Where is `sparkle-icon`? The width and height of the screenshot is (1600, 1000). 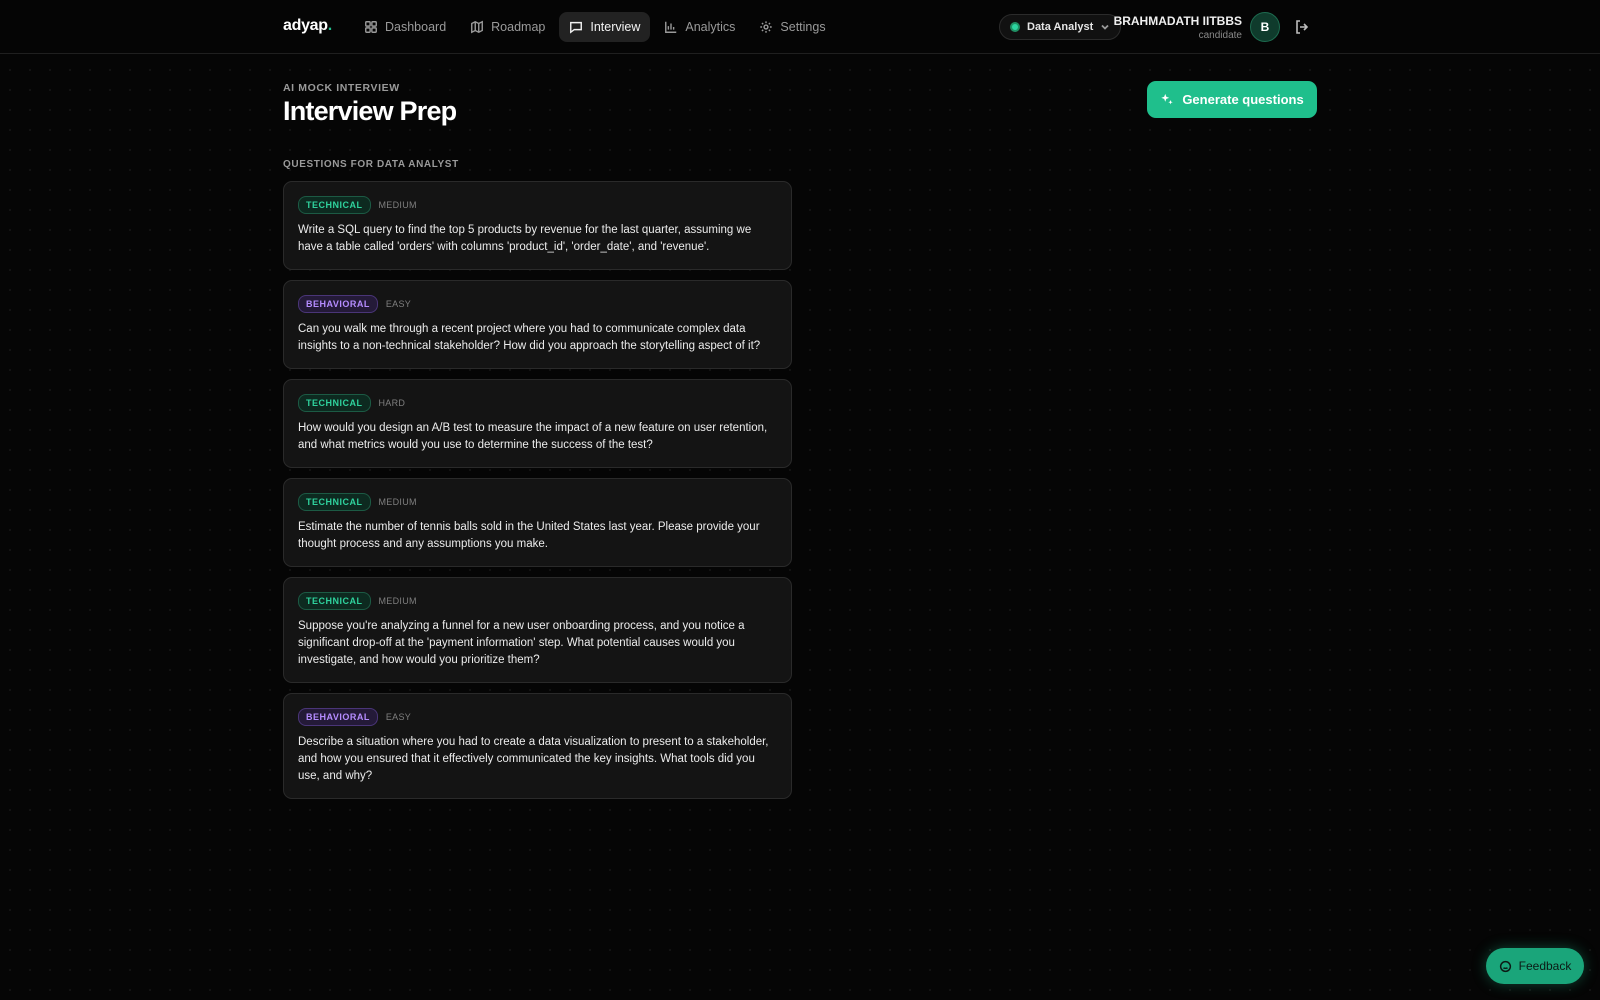
sparkle-icon is located at coordinates (1167, 98).